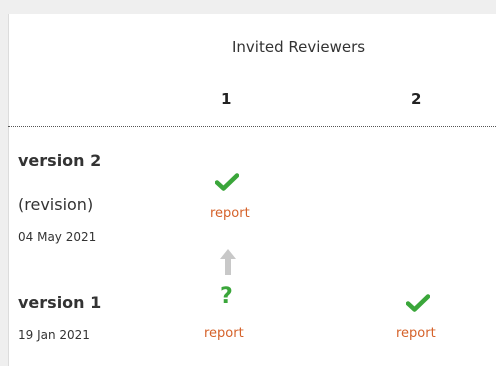 The height and width of the screenshot is (366, 496). What do you see at coordinates (224, 333) in the screenshot?
I see `version-1-reviewer-1-report-link: report` at bounding box center [224, 333].